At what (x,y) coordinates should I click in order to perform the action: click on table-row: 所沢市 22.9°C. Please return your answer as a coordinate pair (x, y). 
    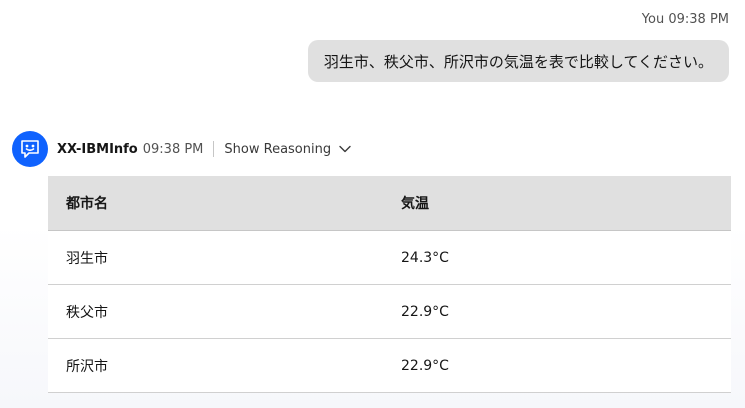
    Looking at the image, I should click on (389, 365).